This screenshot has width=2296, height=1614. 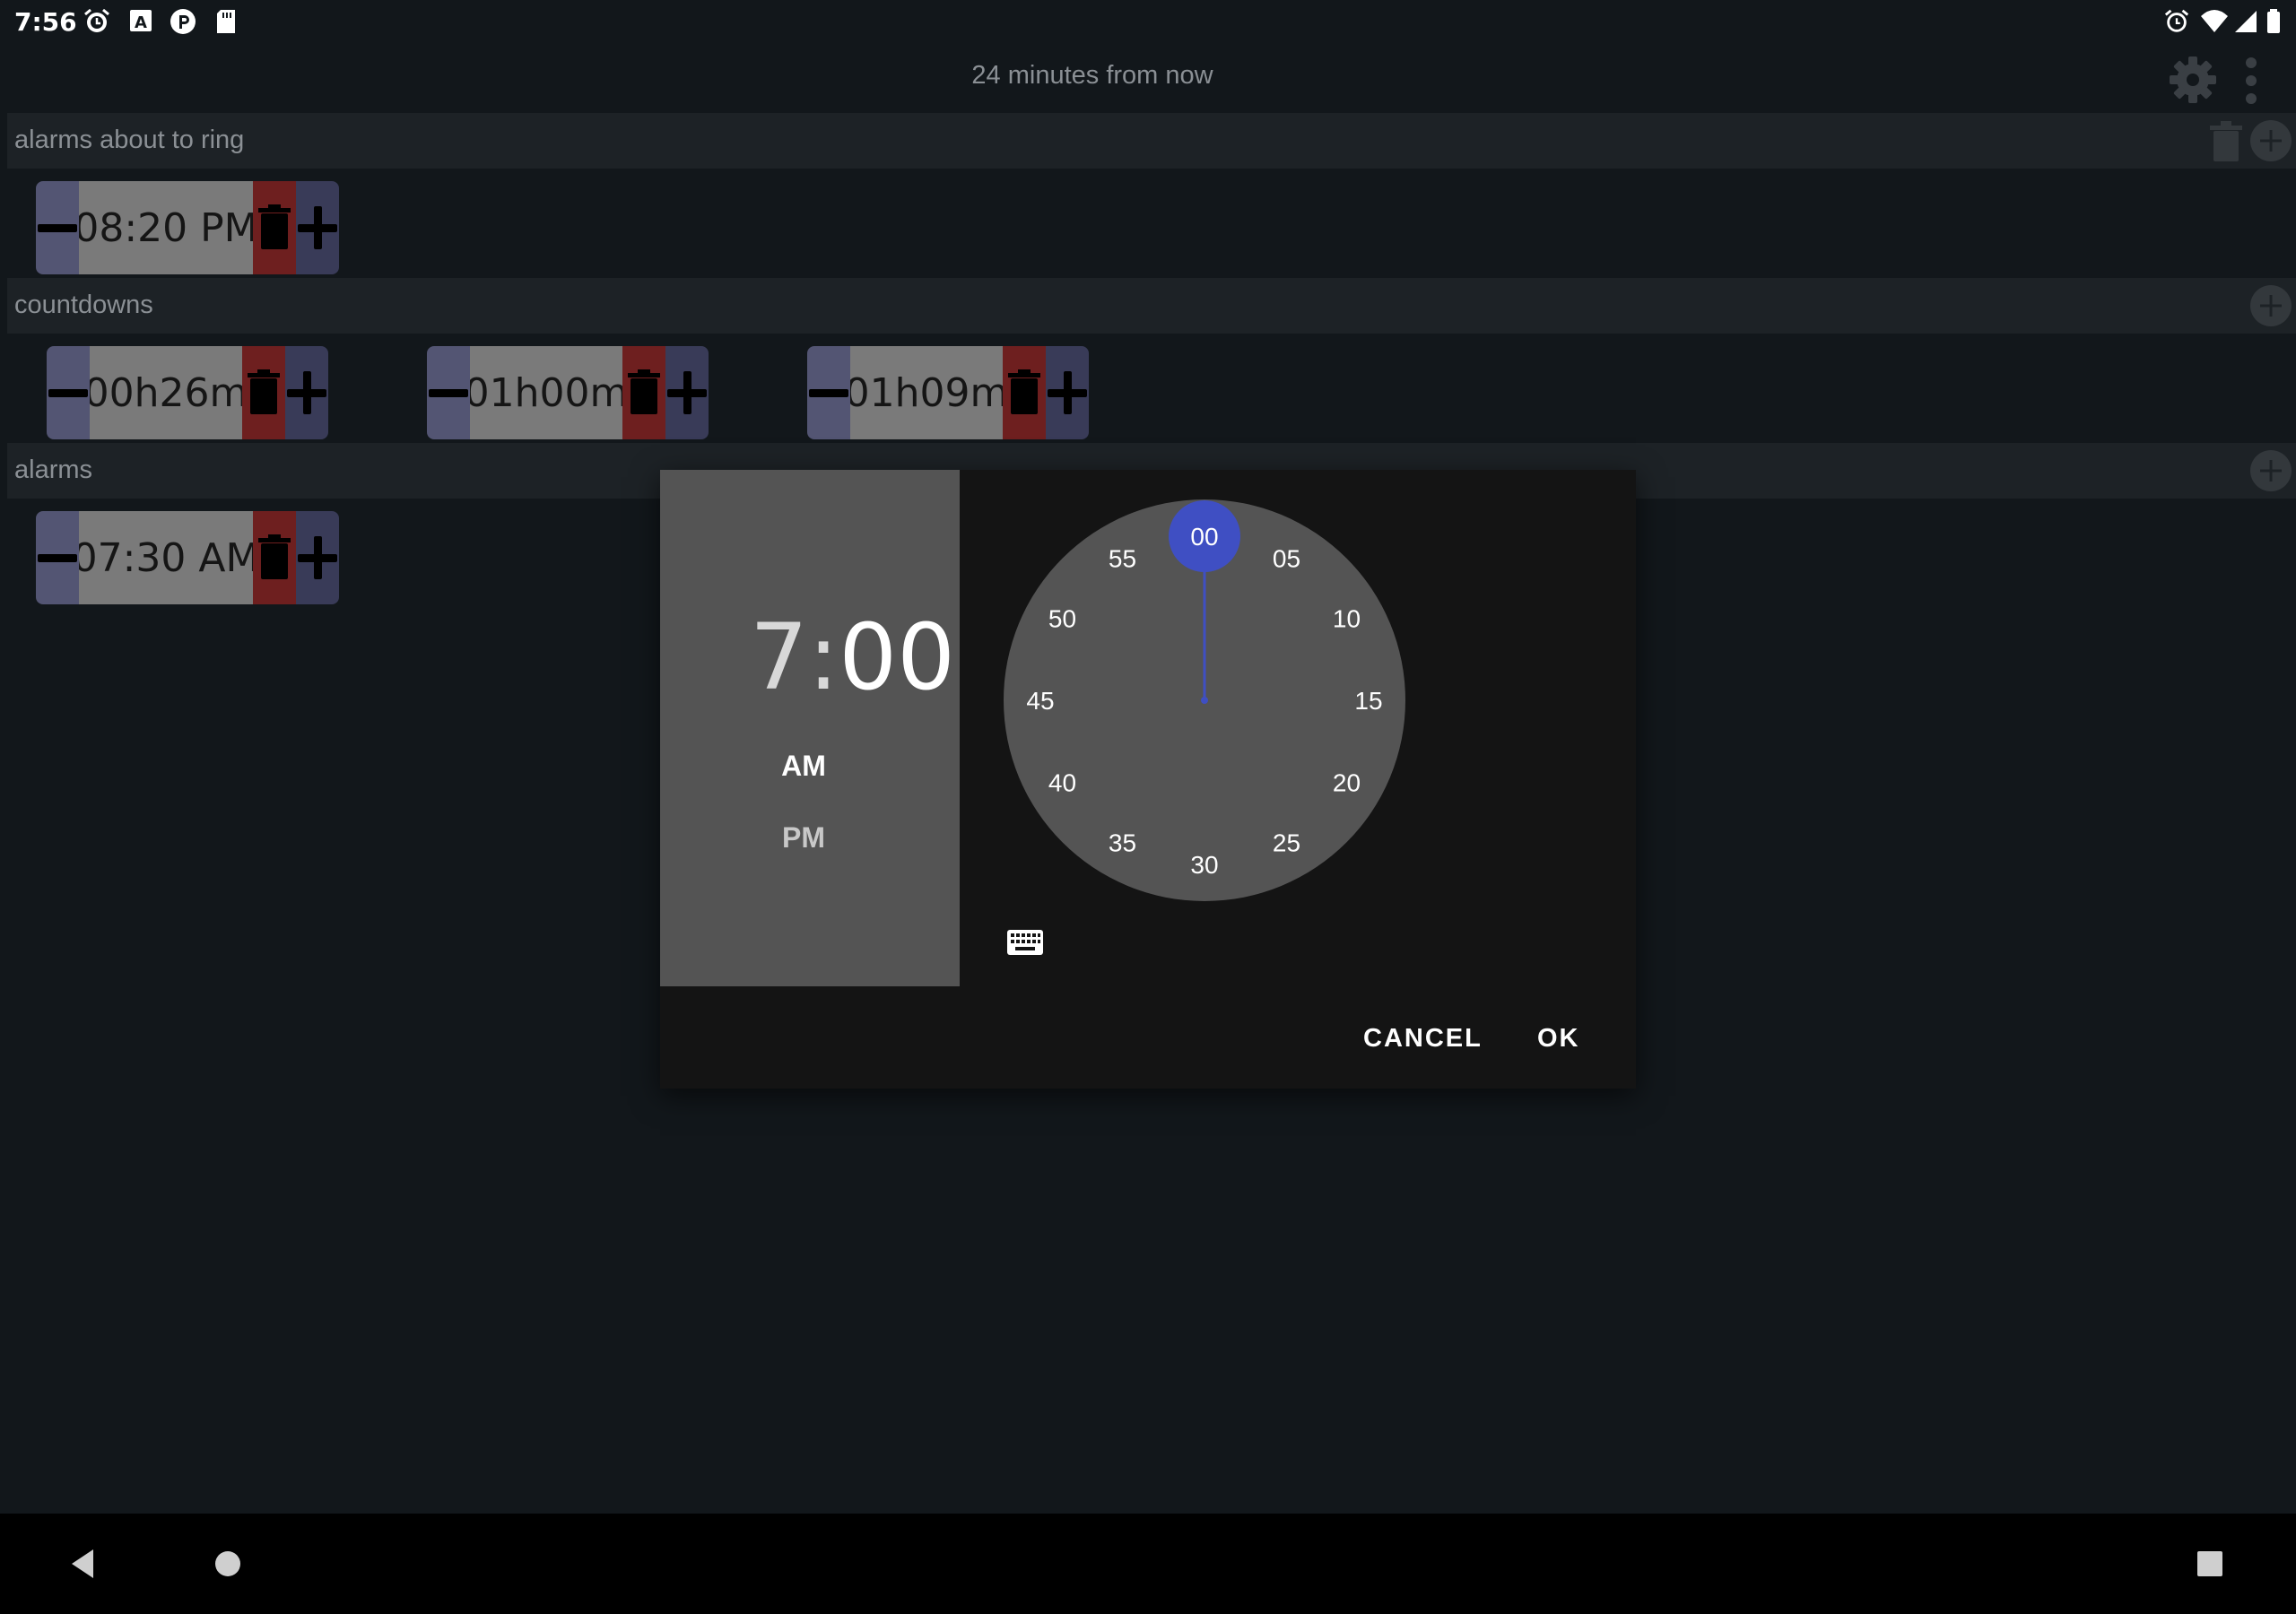 I want to click on alarm-chip: 07:30 AM, so click(x=187, y=557).